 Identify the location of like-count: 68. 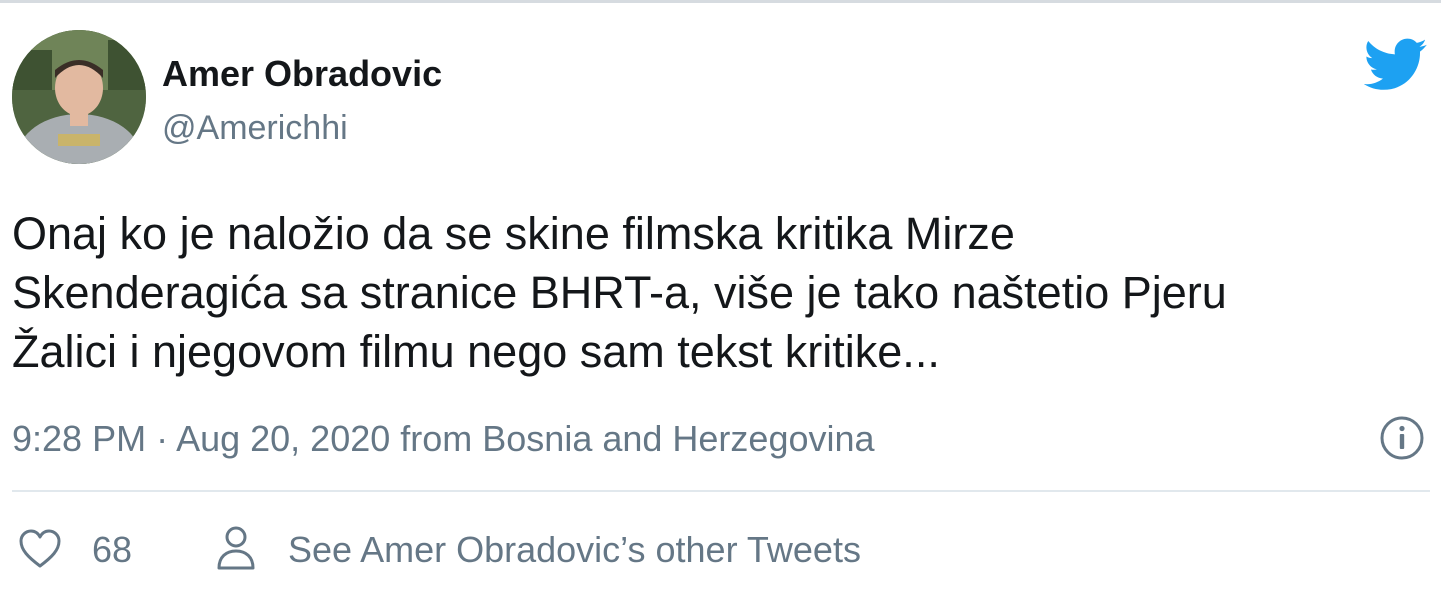
(112, 550).